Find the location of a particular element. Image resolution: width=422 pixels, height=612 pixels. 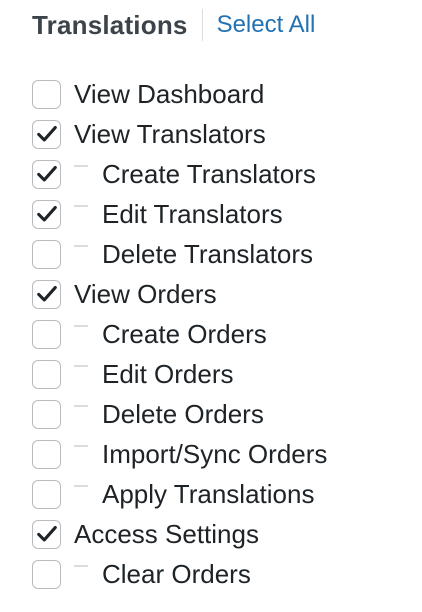

permissions-header: Translations Select All is located at coordinates (173, 25).